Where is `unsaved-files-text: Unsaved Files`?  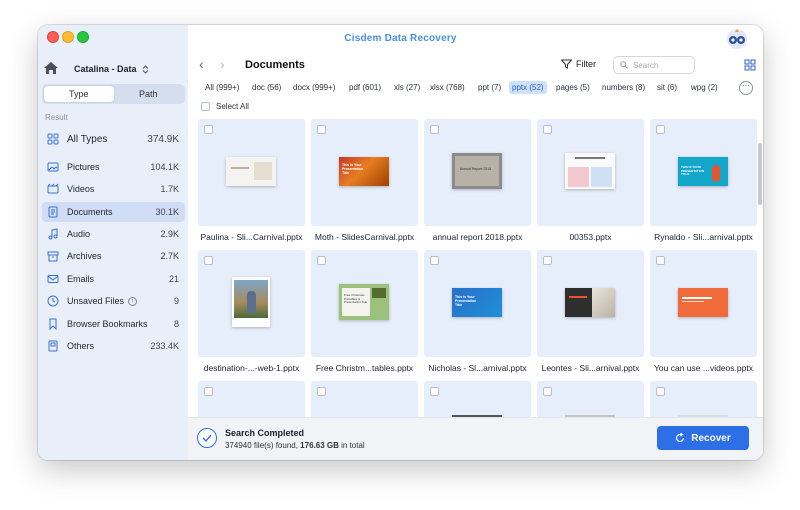
unsaved-files-text: Unsaved Files is located at coordinates (96, 300).